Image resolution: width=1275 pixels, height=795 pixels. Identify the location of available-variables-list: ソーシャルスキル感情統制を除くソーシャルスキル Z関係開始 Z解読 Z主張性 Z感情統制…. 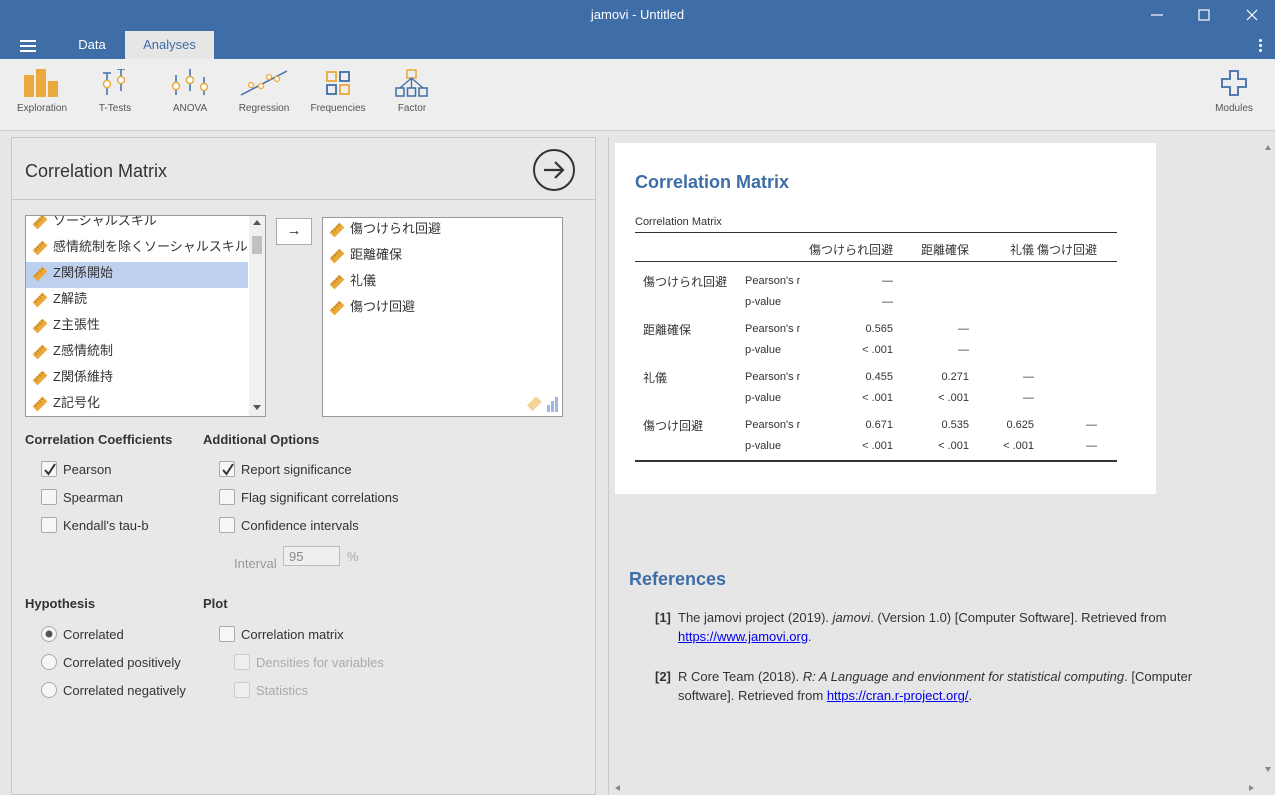
(145, 316).